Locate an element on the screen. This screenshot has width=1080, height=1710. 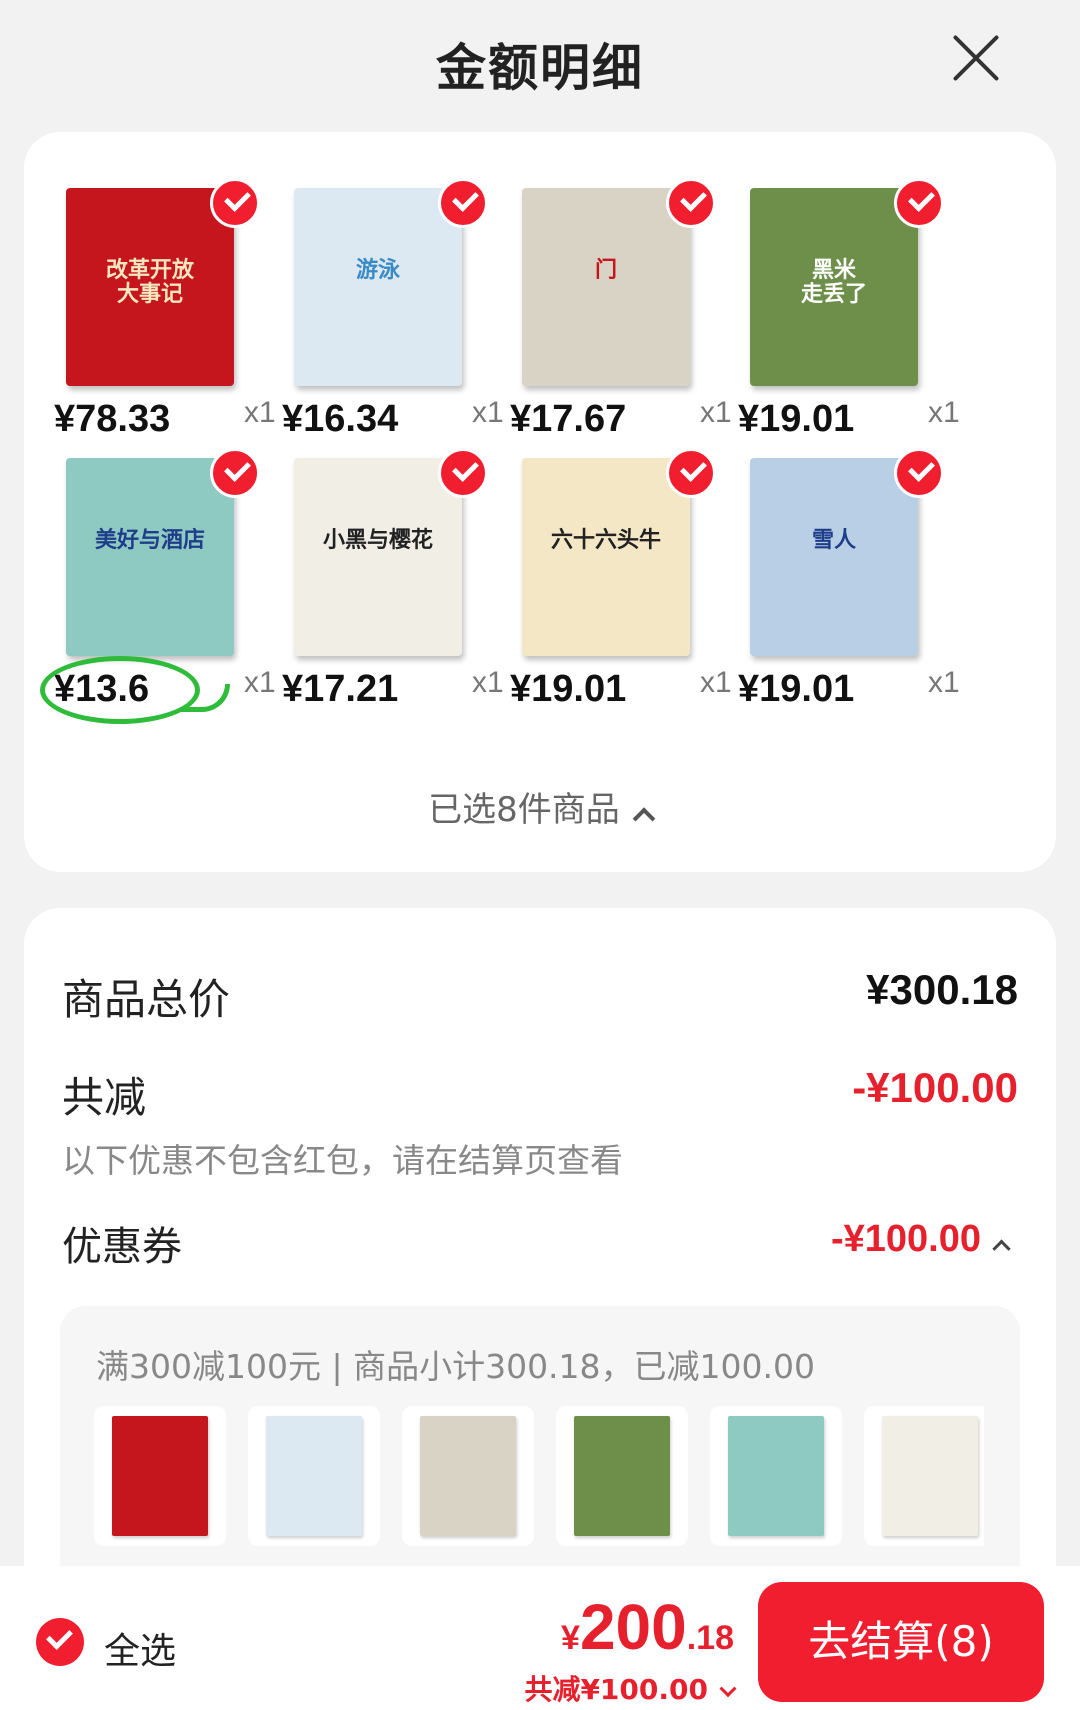
product-item: 门 ¥17.67 x1 is located at coordinates (611, 310).